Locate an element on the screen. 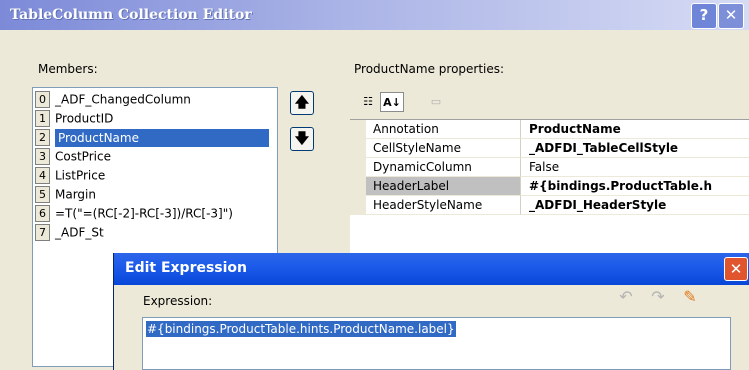 The width and height of the screenshot is (749, 370). member-item: 3 CostPrice is located at coordinates (155, 156).